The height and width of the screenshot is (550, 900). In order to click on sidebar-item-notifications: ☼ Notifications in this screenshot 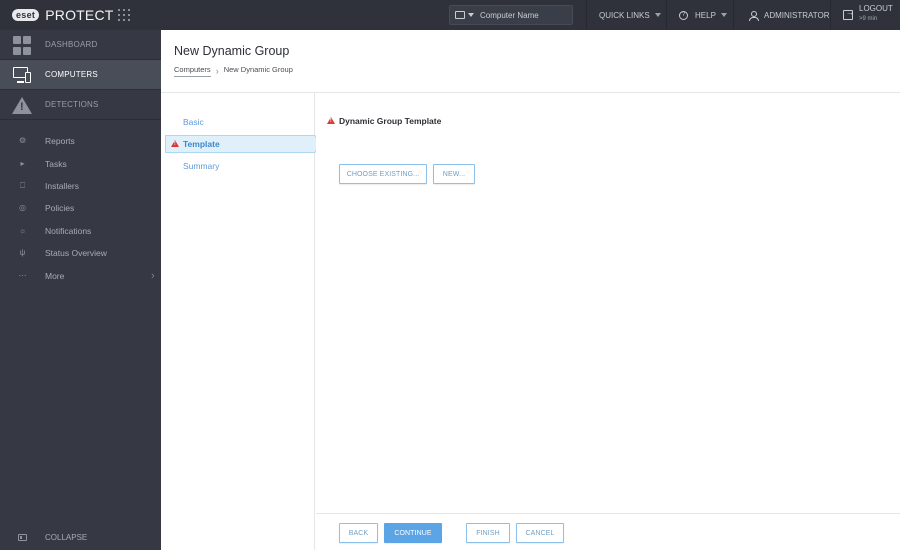, I will do `click(80, 231)`.